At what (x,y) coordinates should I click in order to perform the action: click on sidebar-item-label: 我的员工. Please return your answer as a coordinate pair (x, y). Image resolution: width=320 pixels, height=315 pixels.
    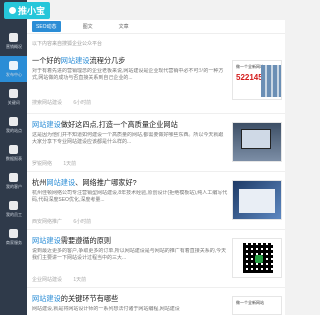
    Looking at the image, I should click on (13, 214).